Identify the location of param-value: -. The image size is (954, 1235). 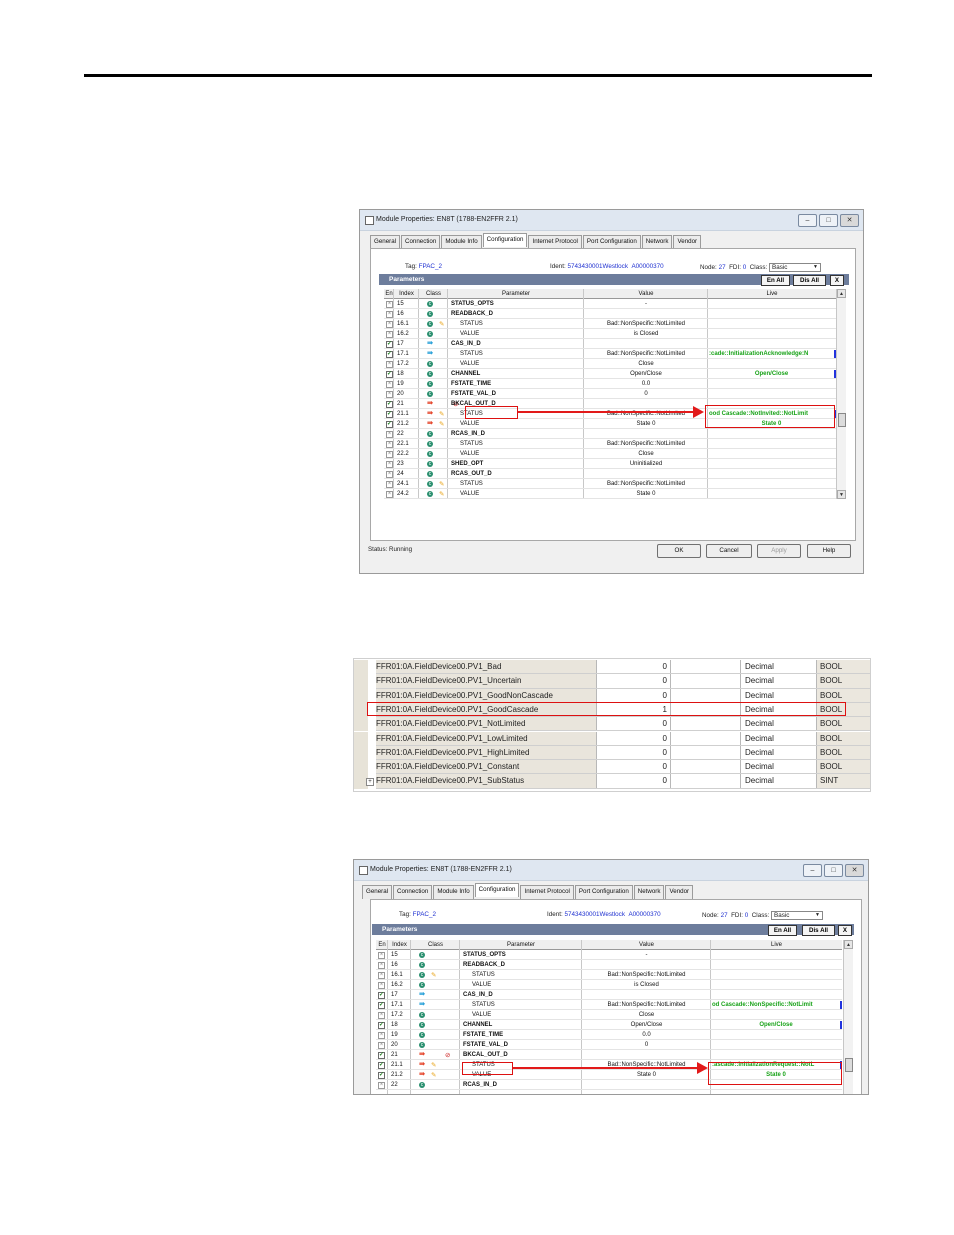
(646, 955).